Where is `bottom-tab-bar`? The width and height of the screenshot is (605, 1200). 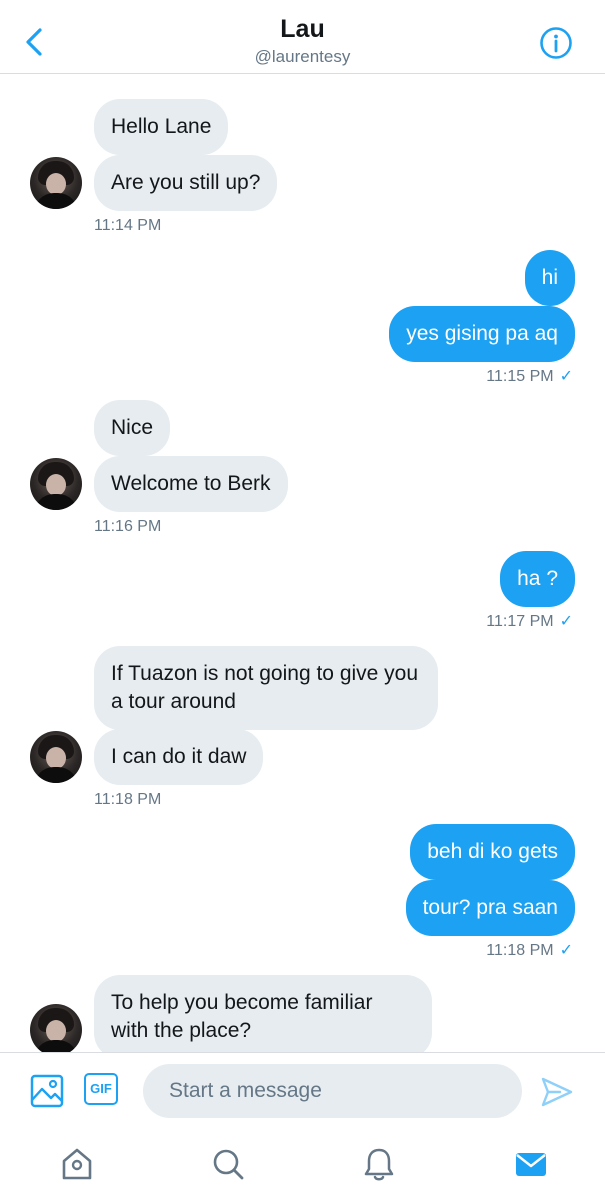 bottom-tab-bar is located at coordinates (302, 1165).